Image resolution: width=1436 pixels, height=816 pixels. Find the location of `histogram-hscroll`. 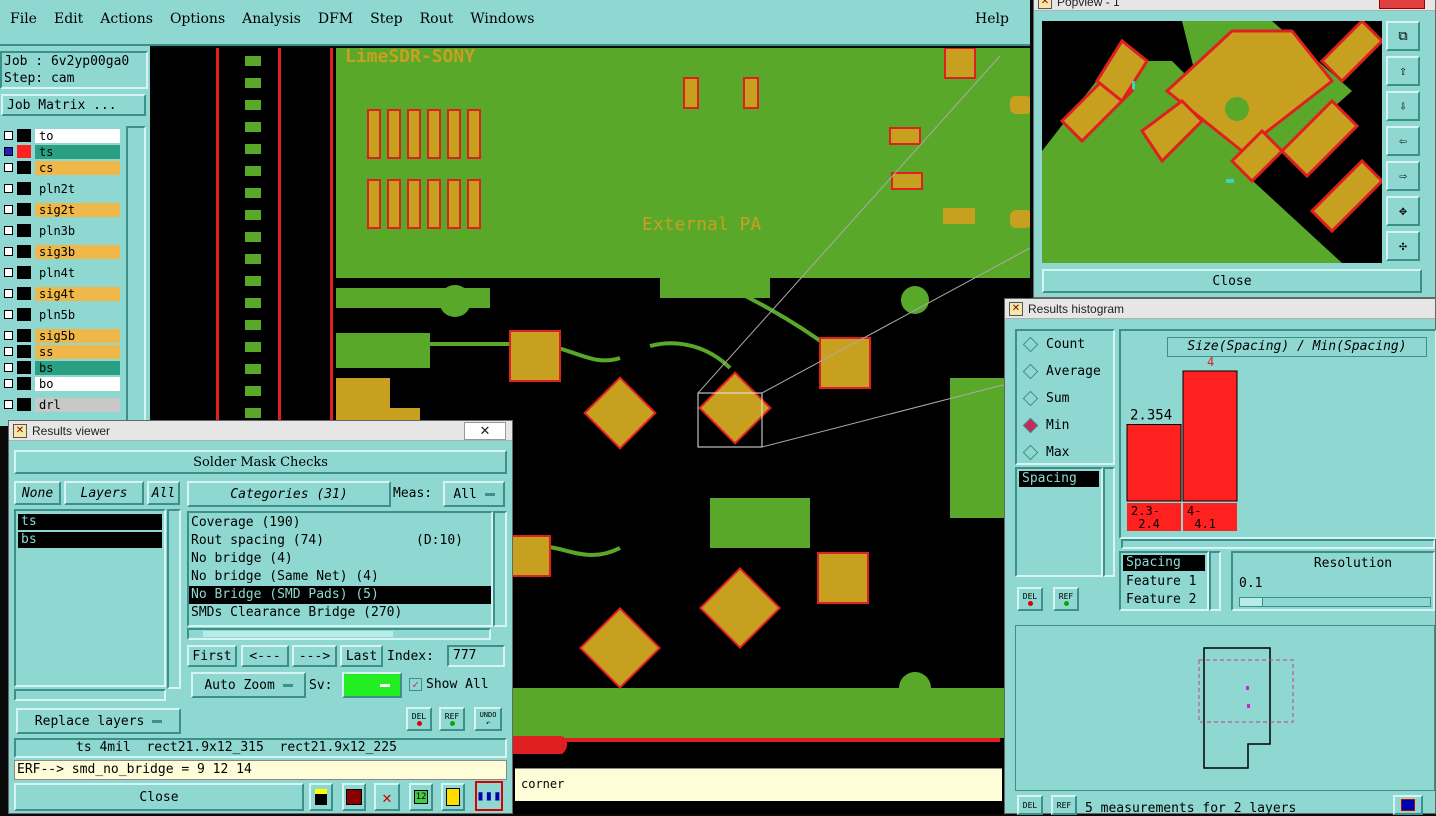

histogram-hscroll is located at coordinates (1278, 544).